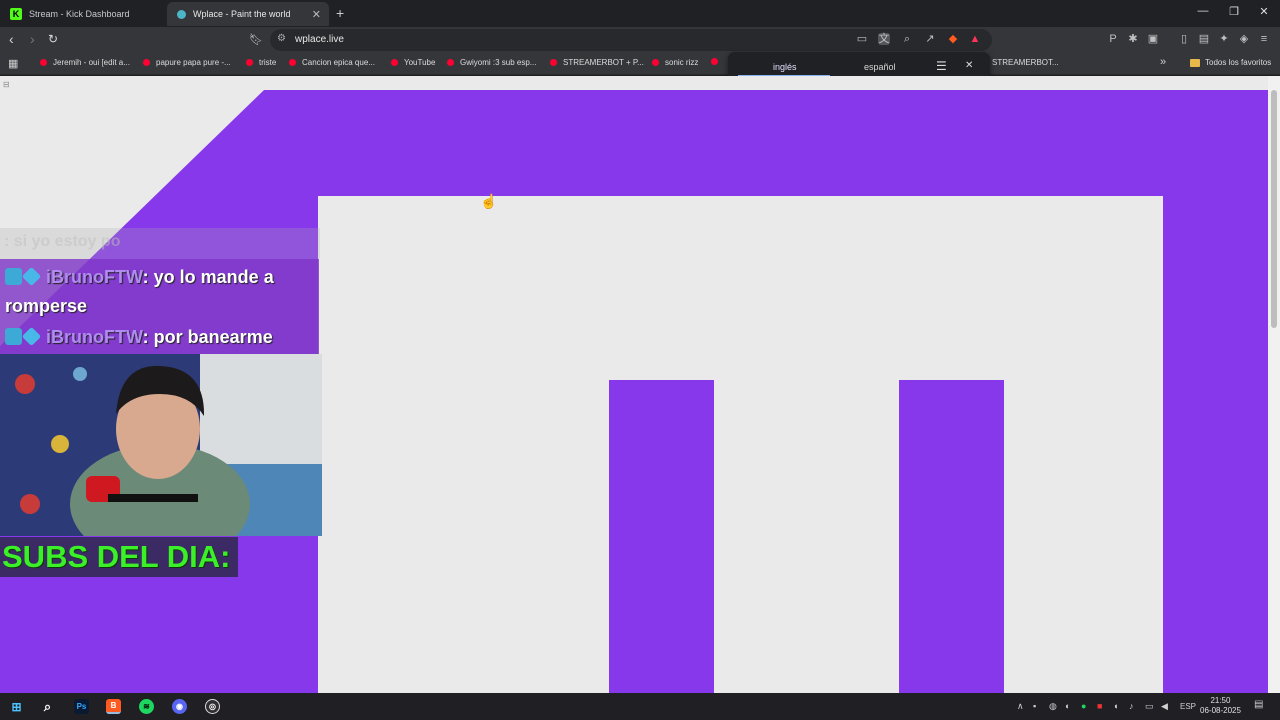  What do you see at coordinates (242, 14) in the screenshot?
I see `tab-title: Wplace - Paint the world` at bounding box center [242, 14].